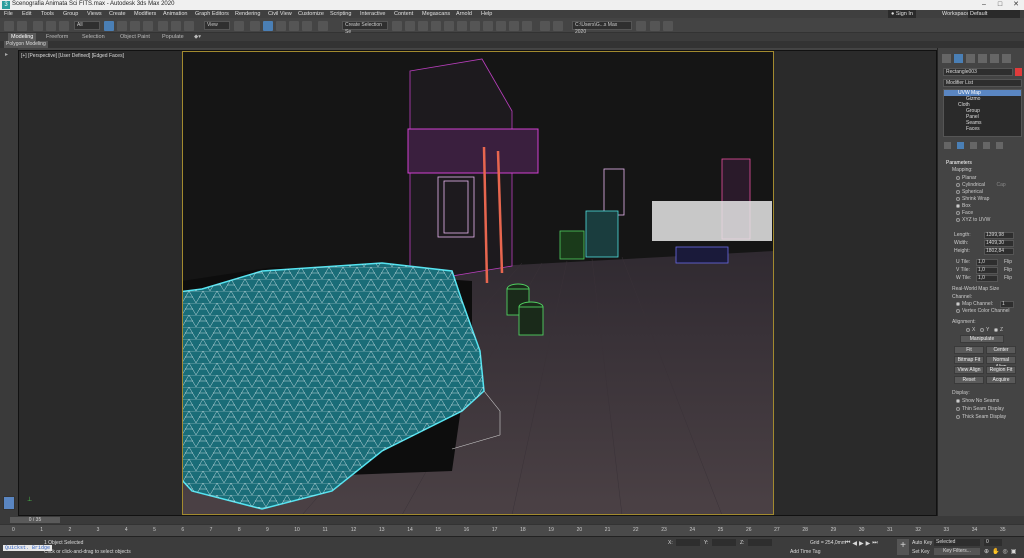 The height and width of the screenshot is (558, 1024). What do you see at coordinates (958, 303) in the screenshot?
I see `radio-map-channel` at bounding box center [958, 303].